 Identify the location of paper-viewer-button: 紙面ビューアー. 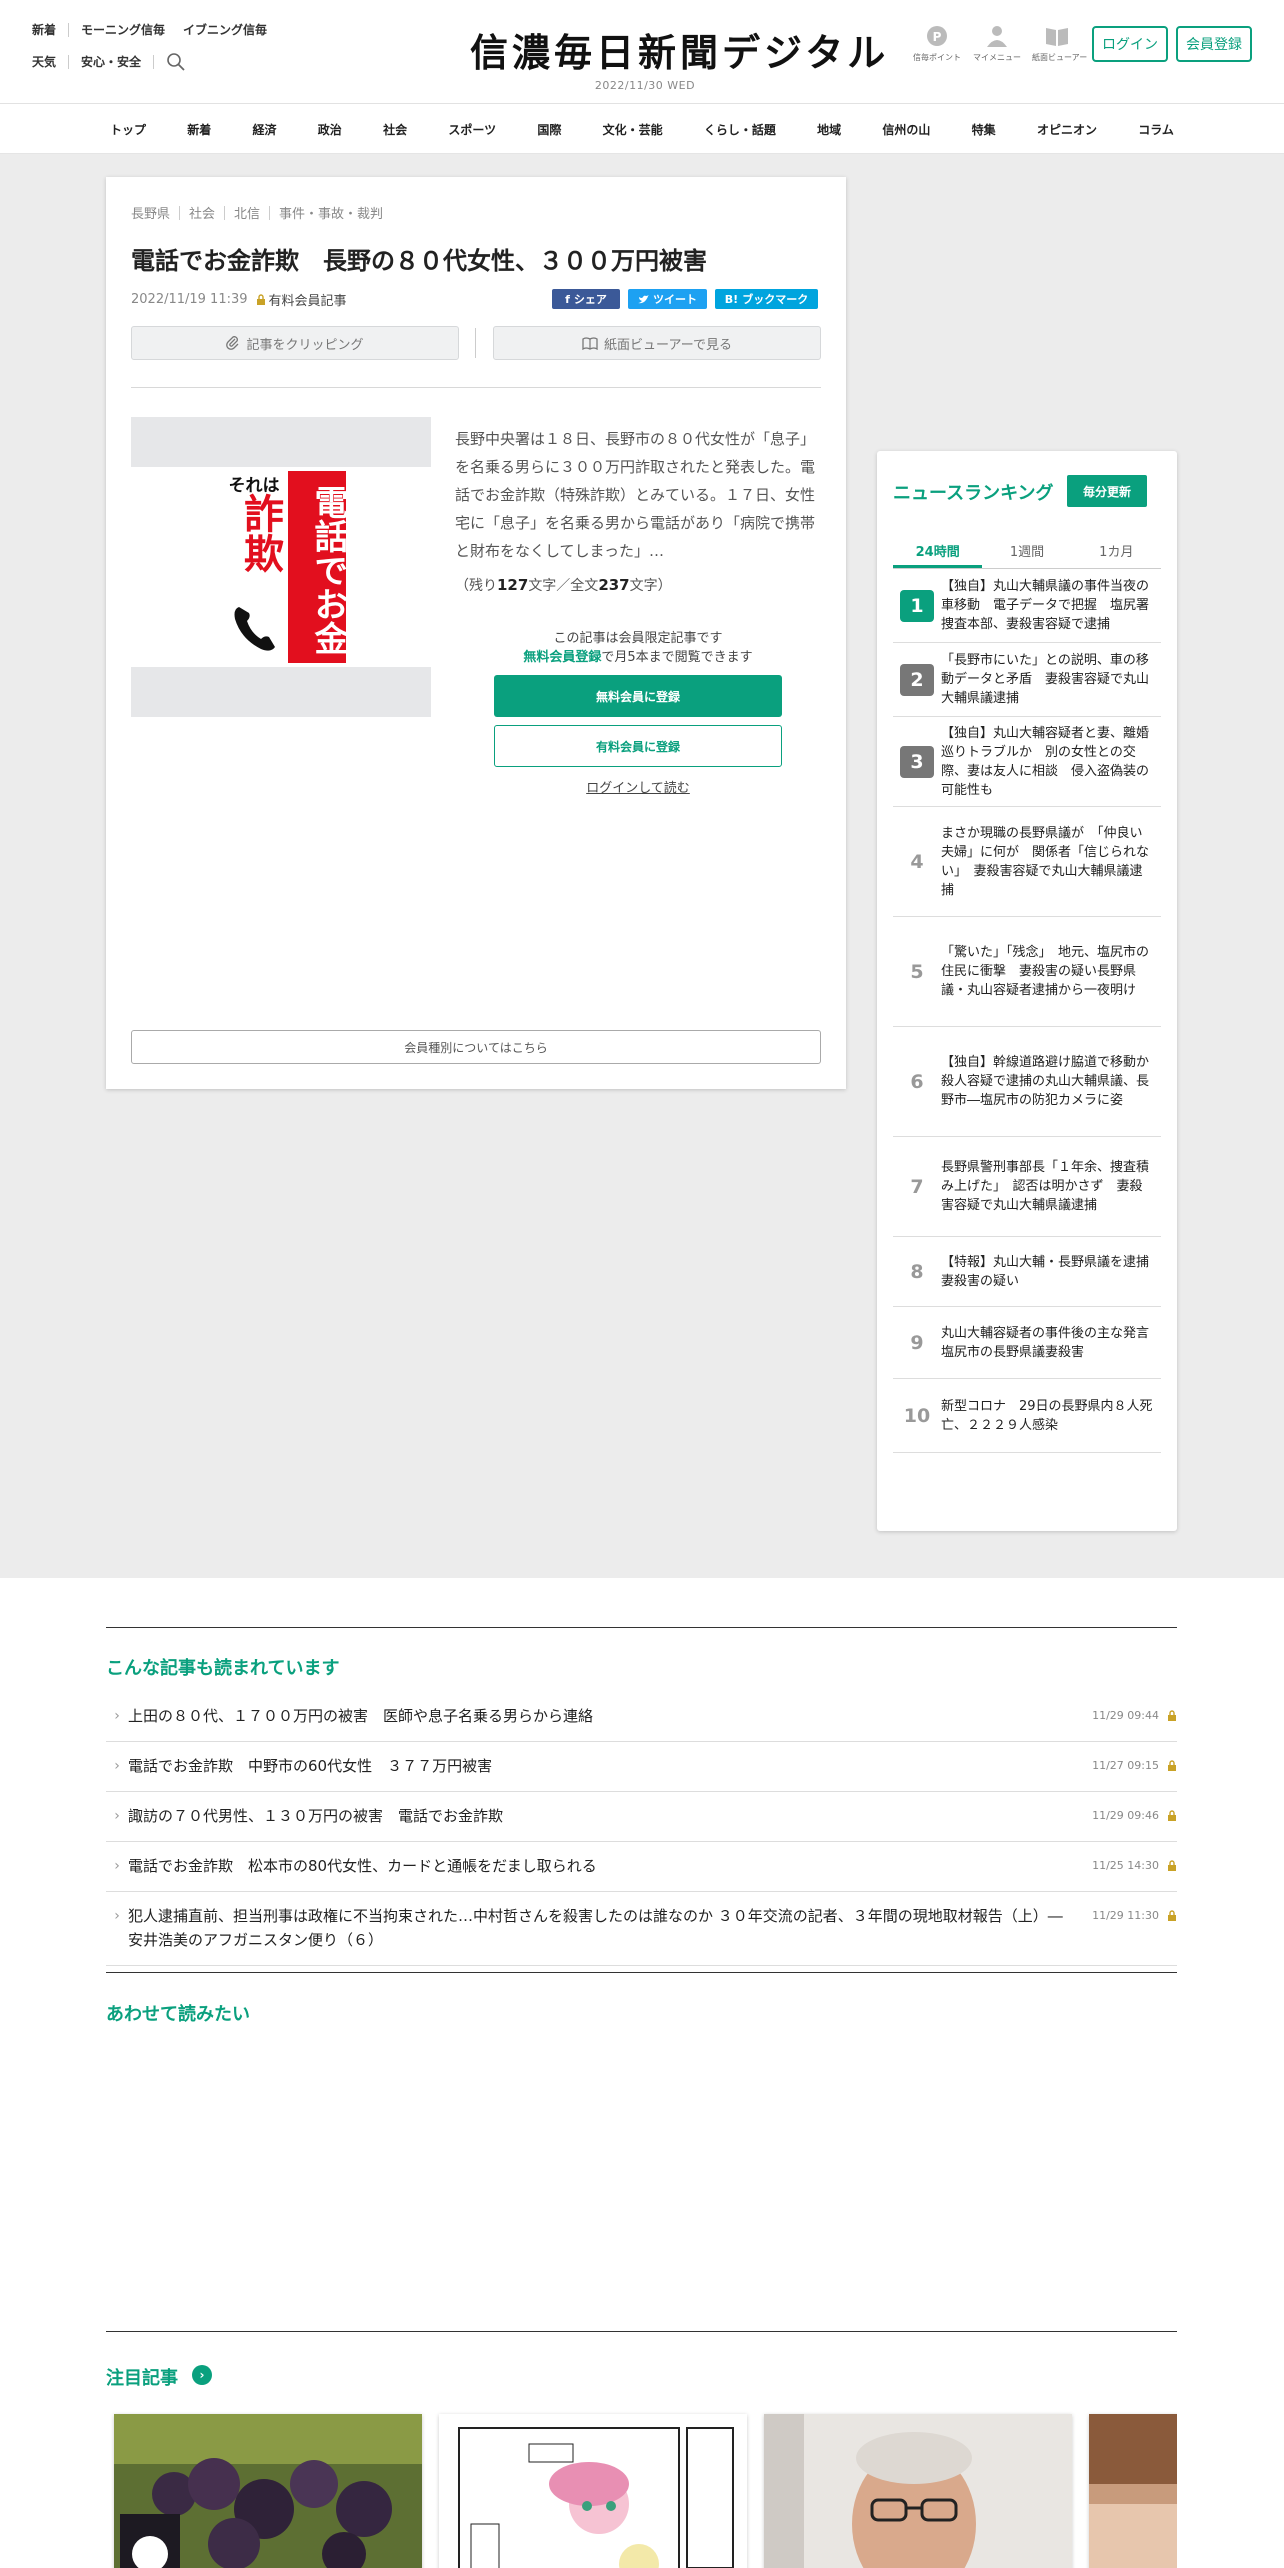
(1059, 43).